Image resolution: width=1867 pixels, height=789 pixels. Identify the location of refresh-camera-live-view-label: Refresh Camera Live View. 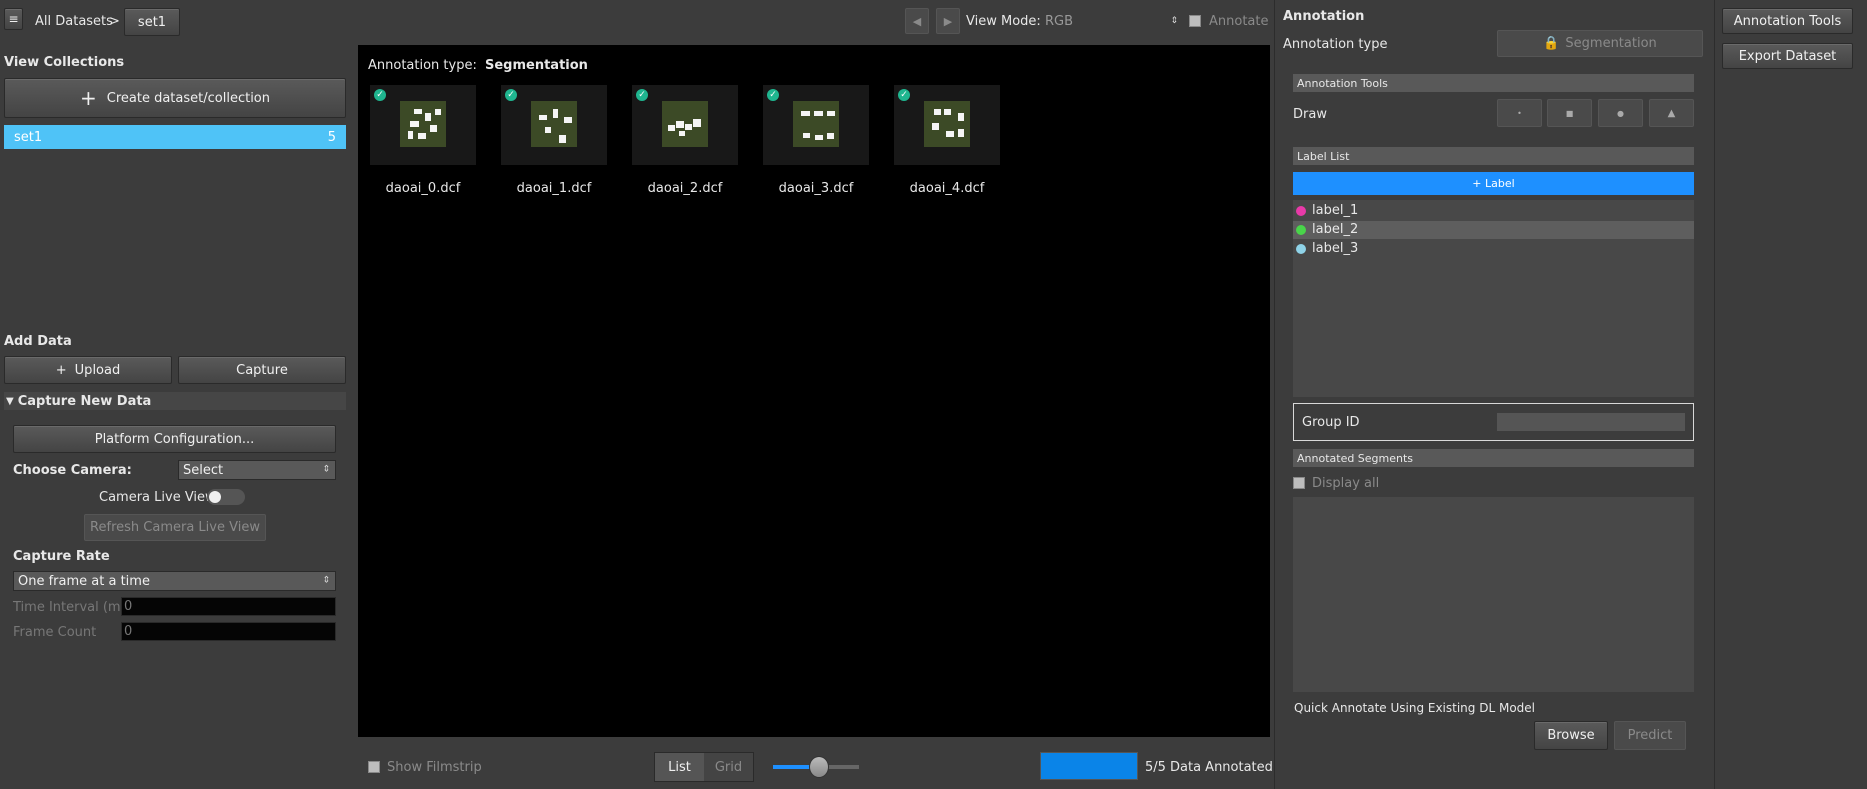
(175, 527).